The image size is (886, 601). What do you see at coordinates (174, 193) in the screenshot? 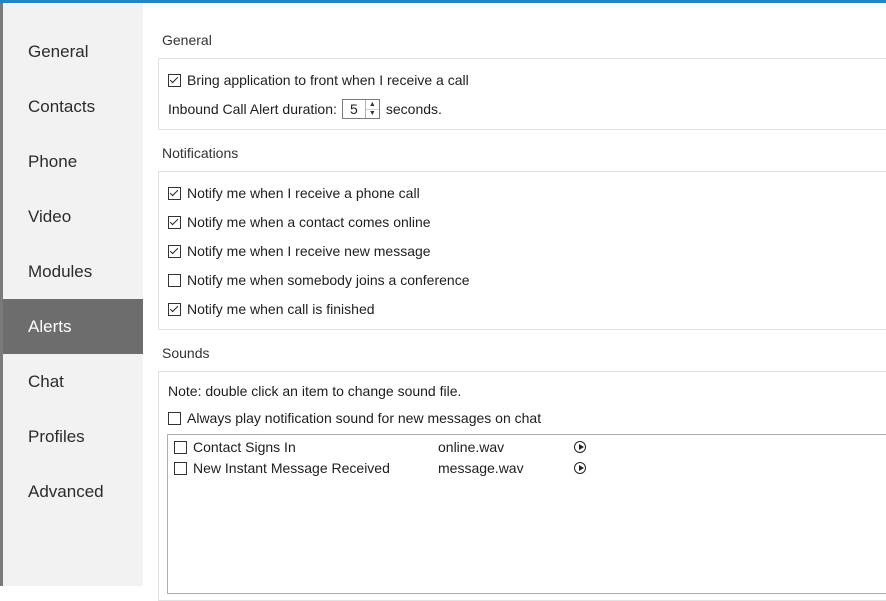
I see `notify-phone-call-checkbox` at bounding box center [174, 193].